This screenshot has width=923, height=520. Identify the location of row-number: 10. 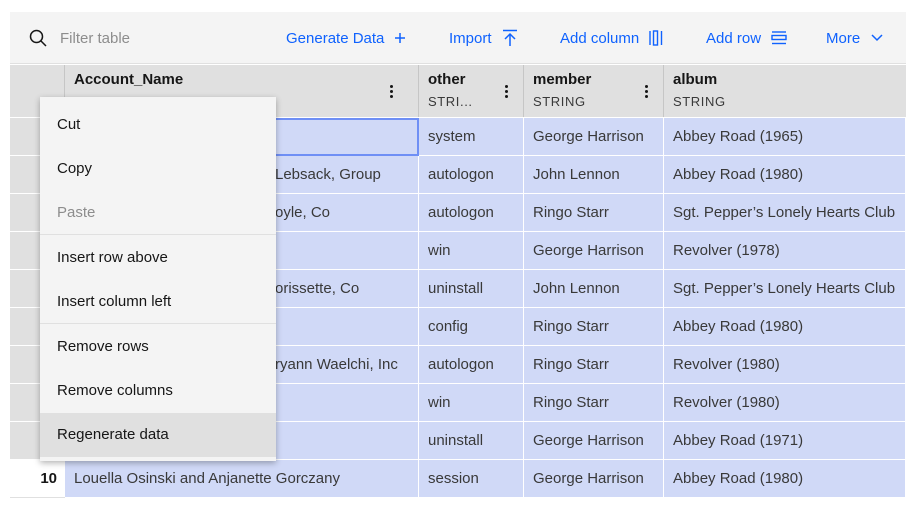
(37, 479).